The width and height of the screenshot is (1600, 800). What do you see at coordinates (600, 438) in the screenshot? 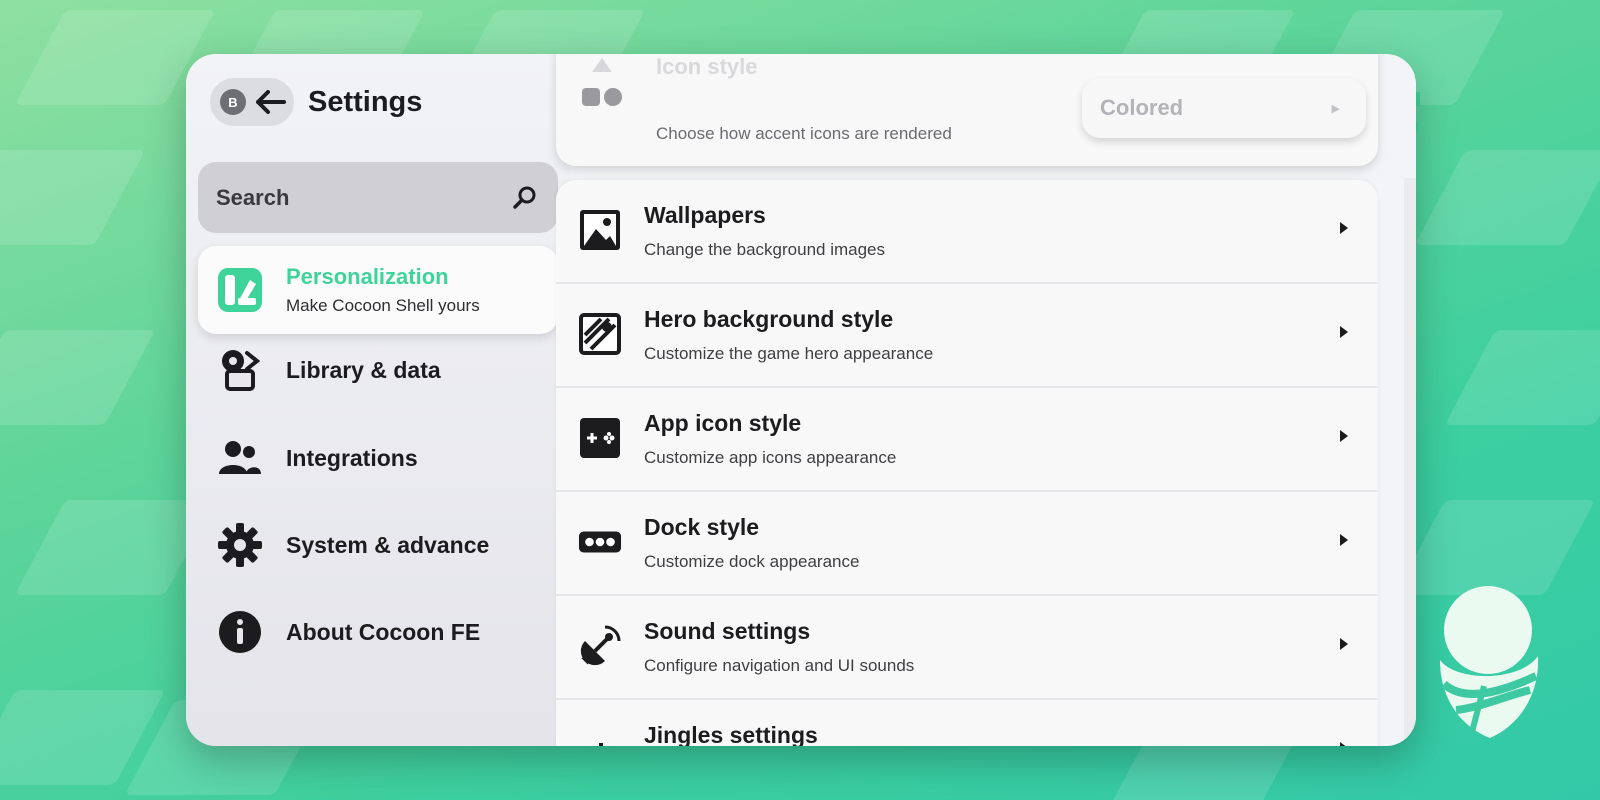
I see `gamepad-icon` at bounding box center [600, 438].